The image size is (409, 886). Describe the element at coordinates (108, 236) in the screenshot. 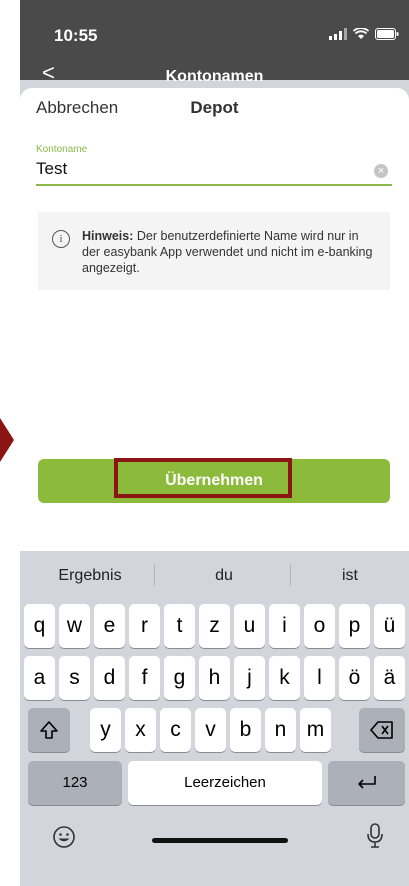

I see `hint-label: Hinweis:` at that location.